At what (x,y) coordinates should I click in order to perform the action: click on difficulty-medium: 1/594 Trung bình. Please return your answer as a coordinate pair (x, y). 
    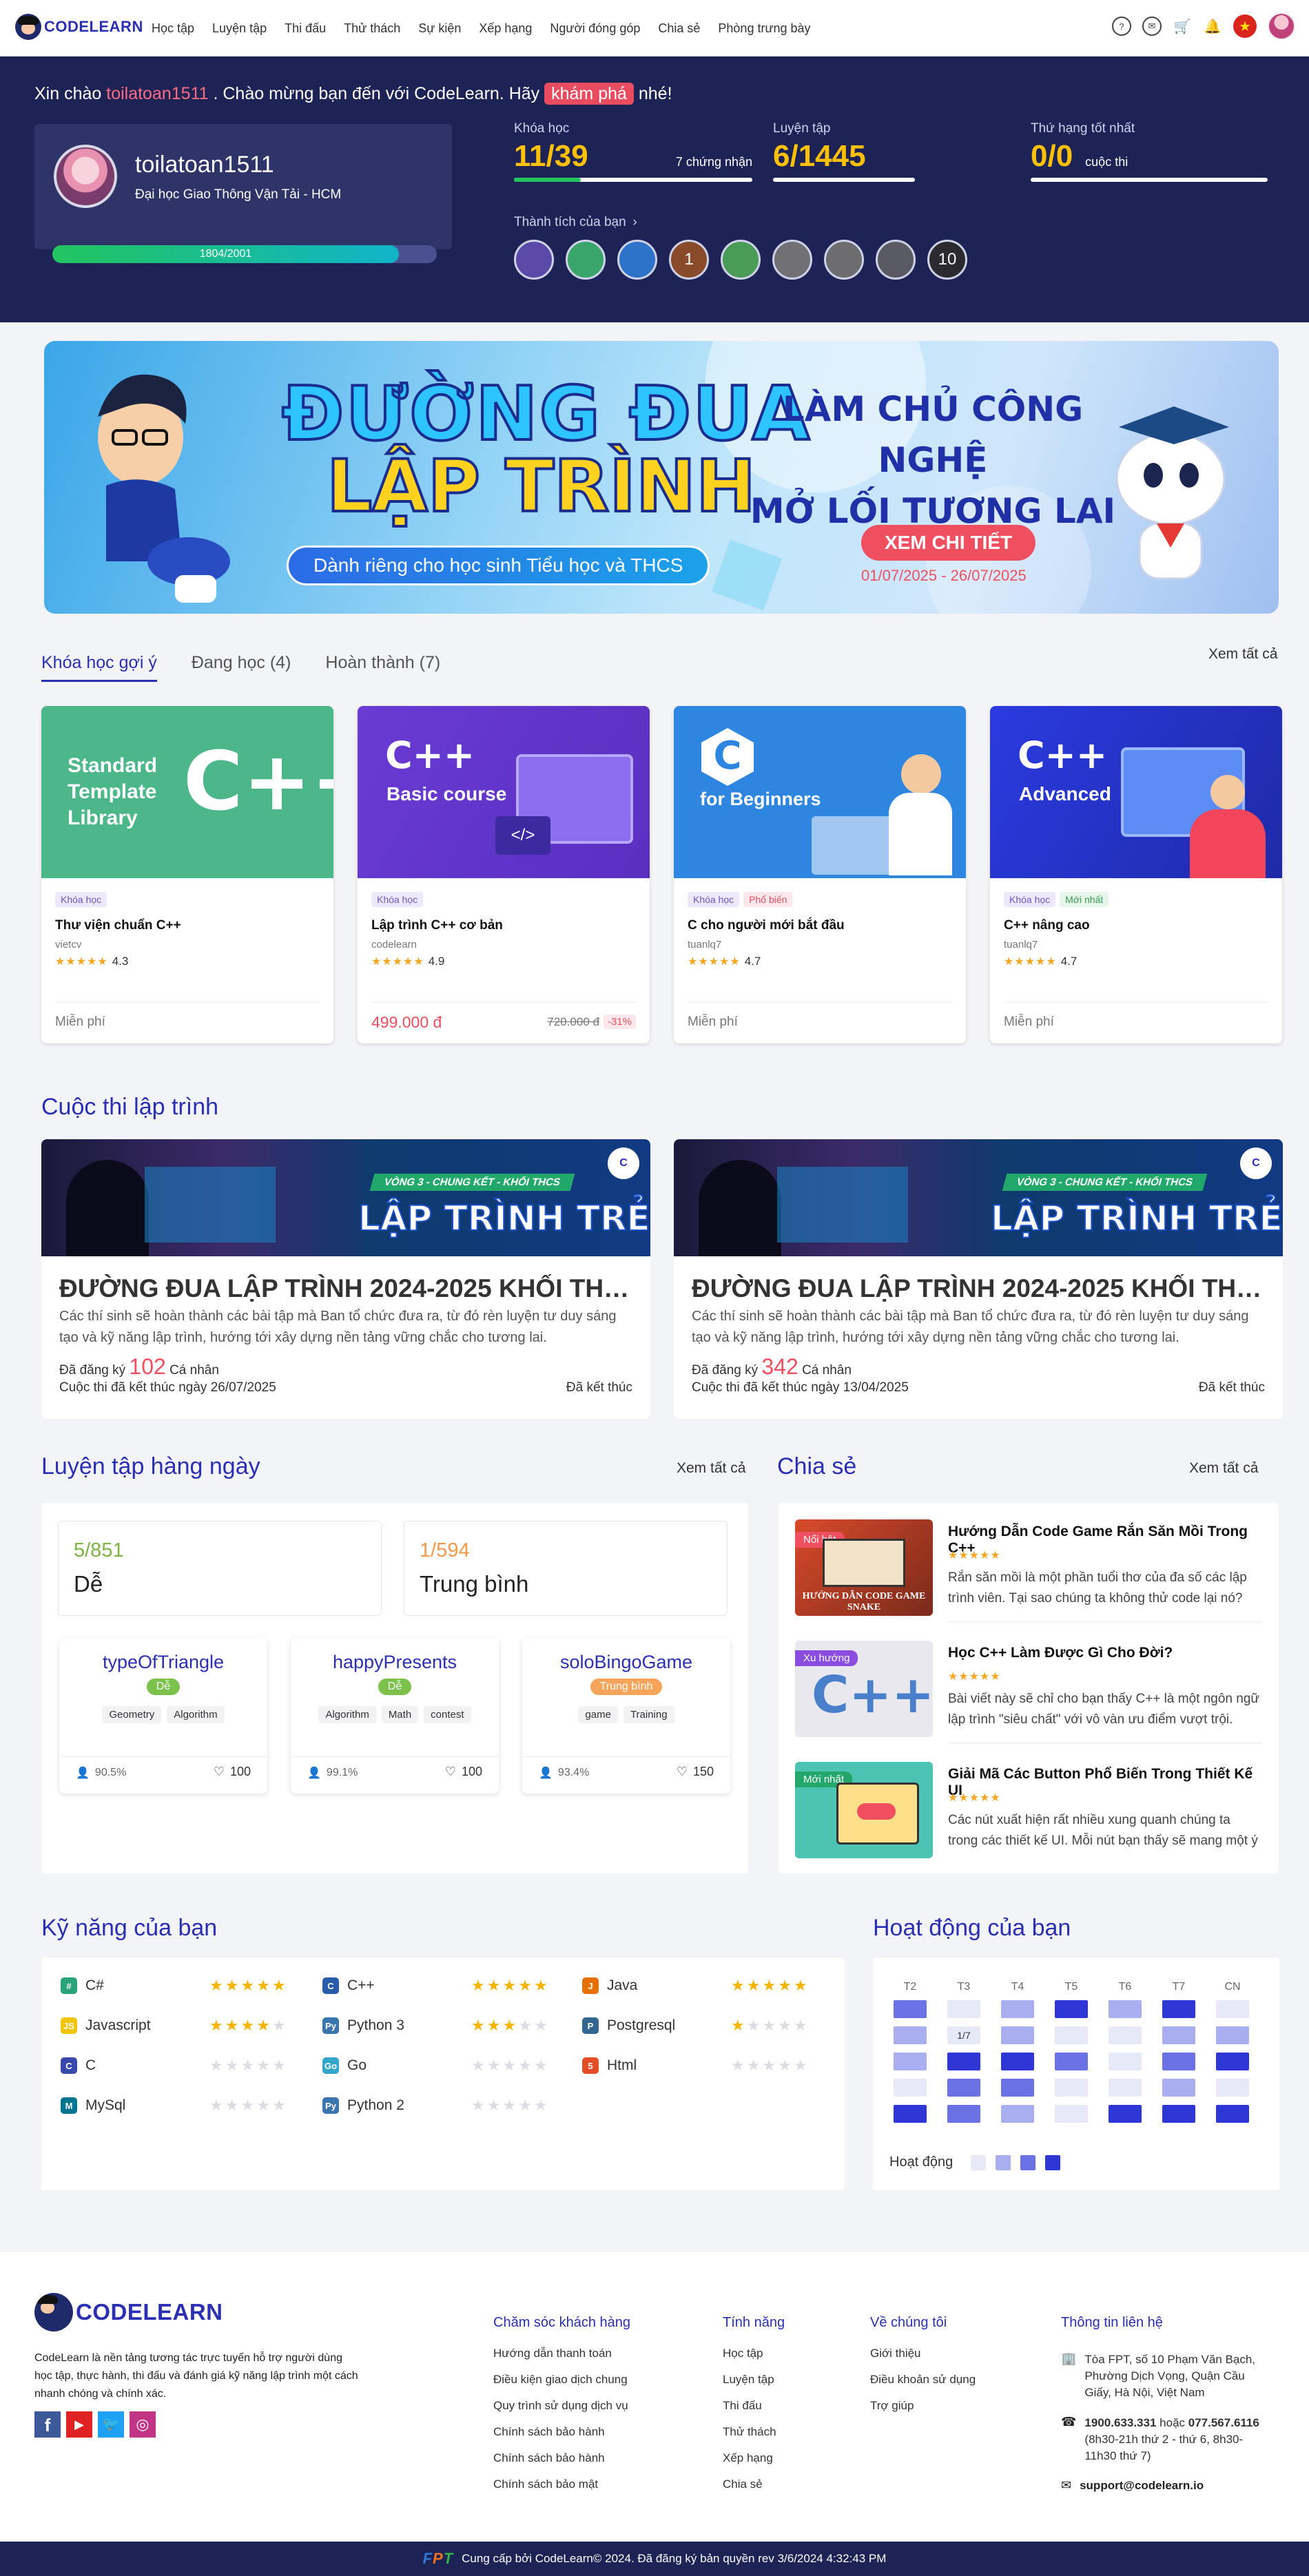
    Looking at the image, I should click on (566, 1568).